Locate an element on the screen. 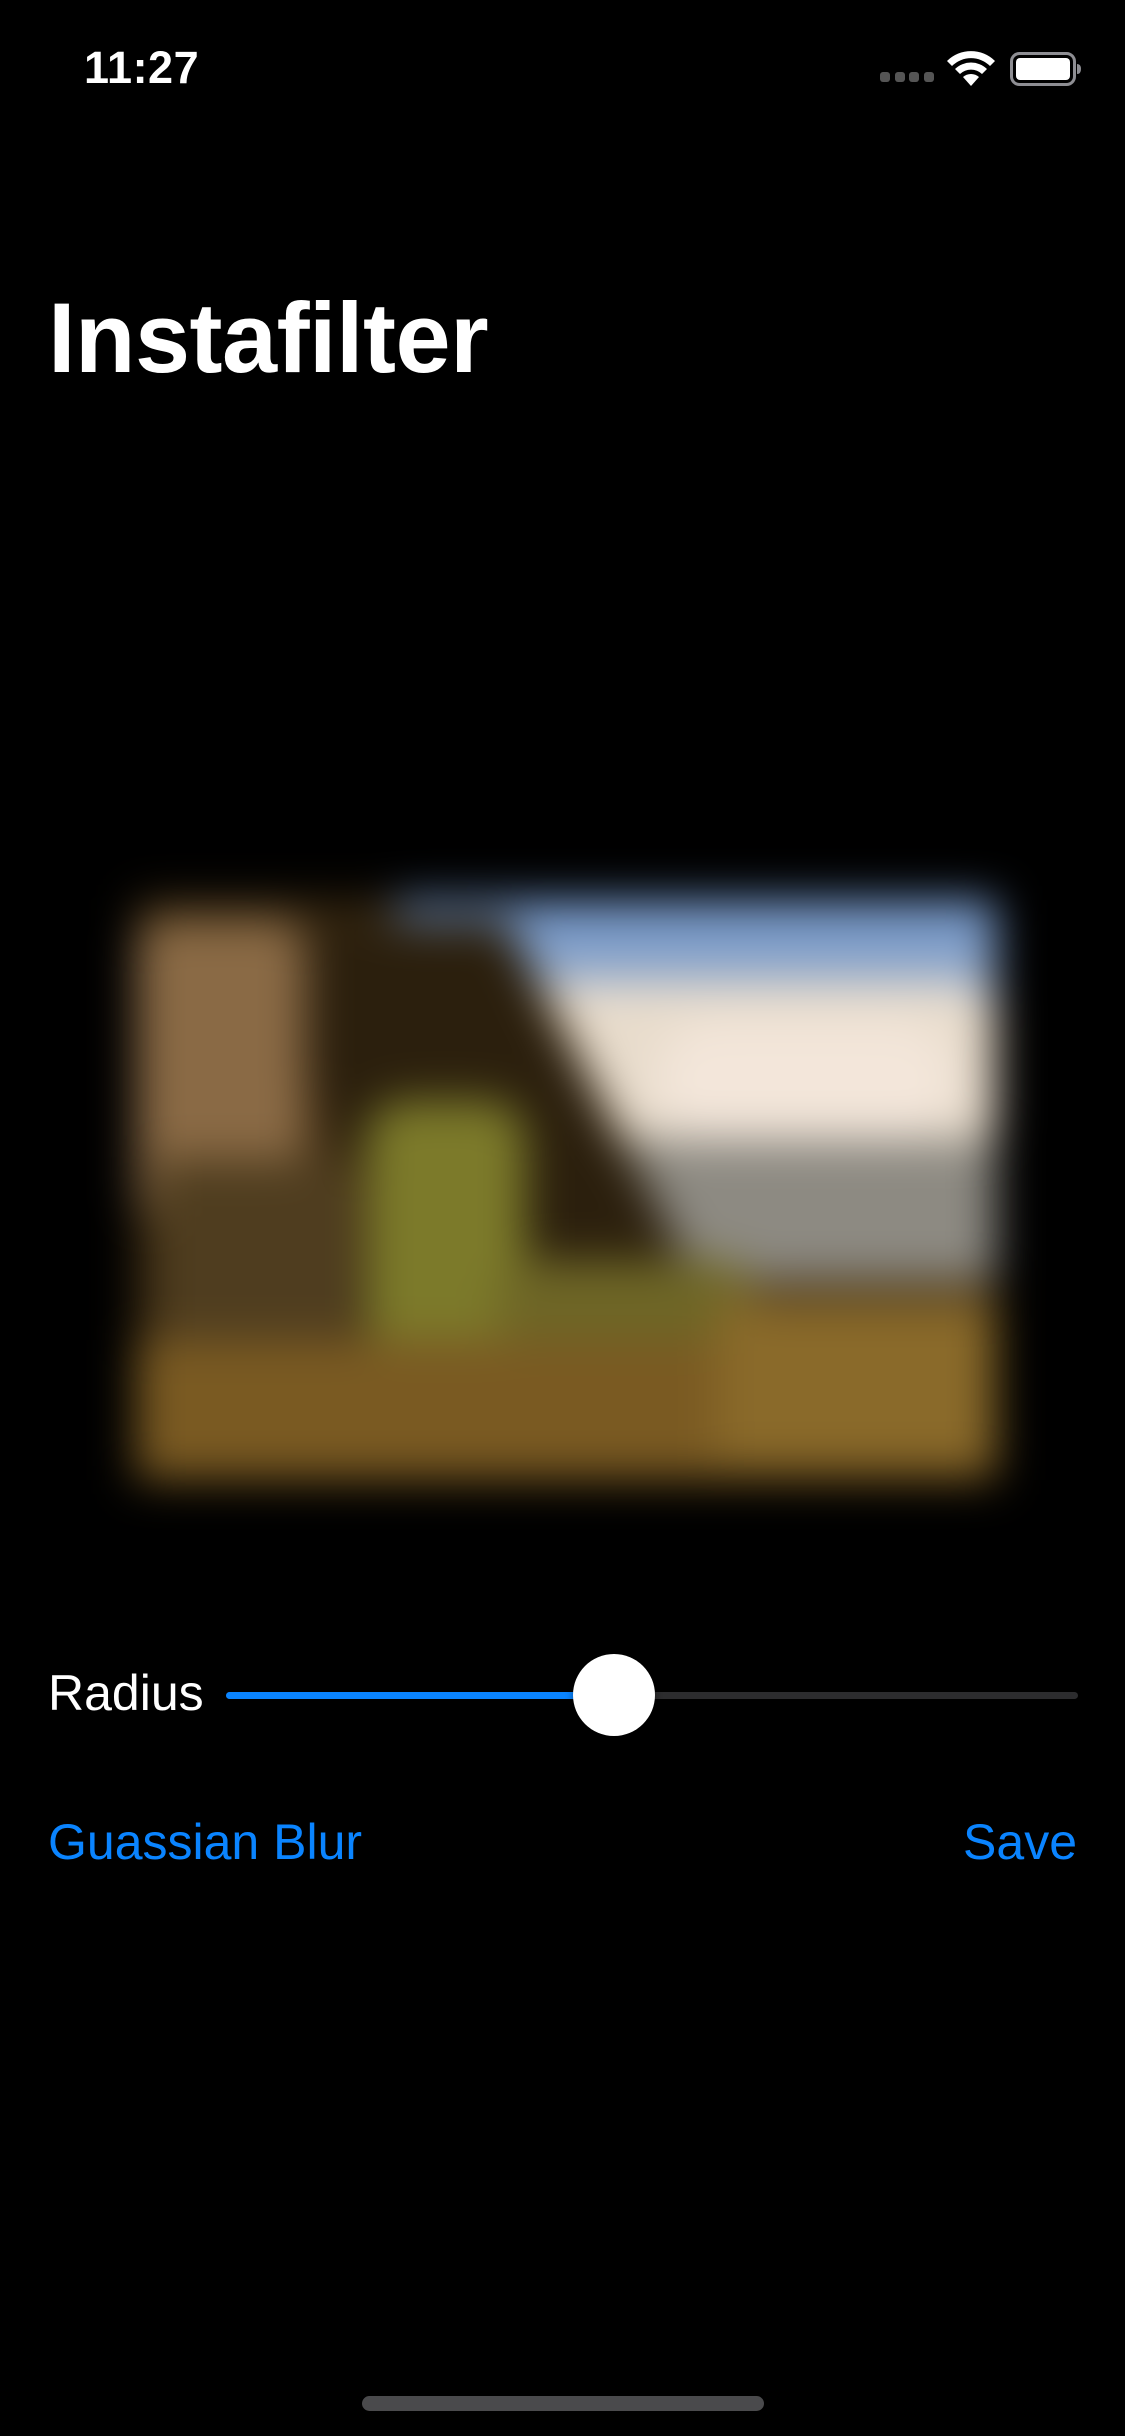  page-title: Instafilter is located at coordinates (268, 337).